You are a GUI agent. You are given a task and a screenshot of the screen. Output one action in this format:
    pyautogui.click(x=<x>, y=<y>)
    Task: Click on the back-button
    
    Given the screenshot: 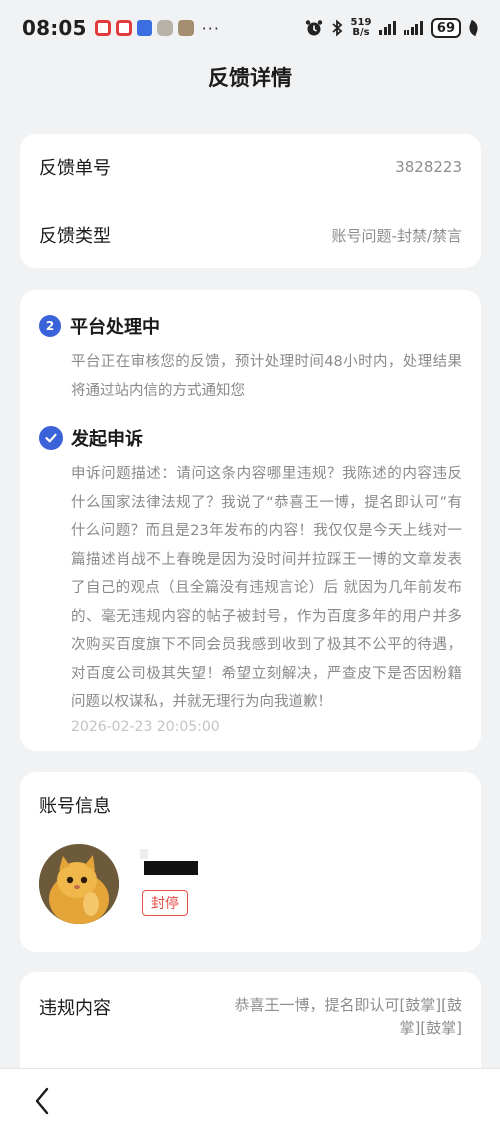 What is the action you would take?
    pyautogui.click(x=42, y=1101)
    